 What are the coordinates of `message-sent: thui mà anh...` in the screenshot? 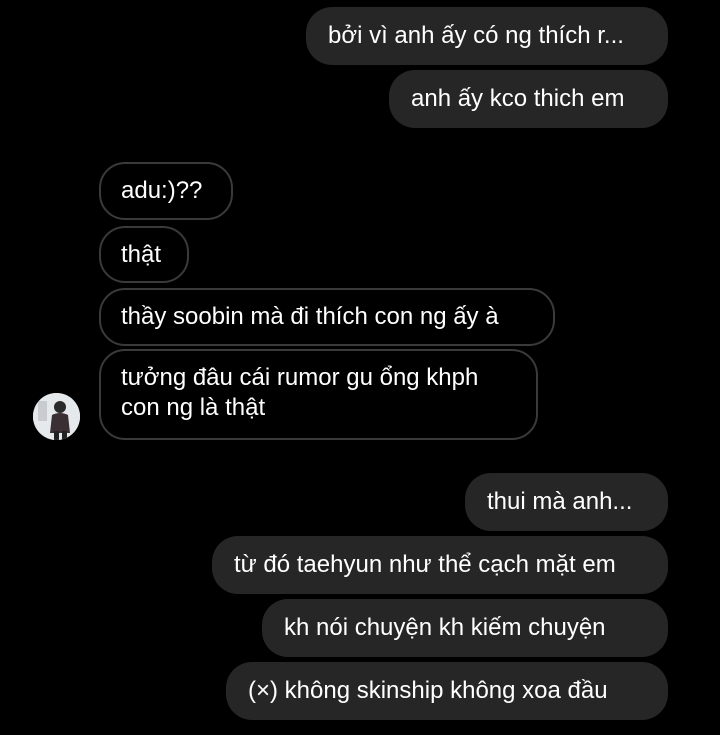 It's located at (566, 502).